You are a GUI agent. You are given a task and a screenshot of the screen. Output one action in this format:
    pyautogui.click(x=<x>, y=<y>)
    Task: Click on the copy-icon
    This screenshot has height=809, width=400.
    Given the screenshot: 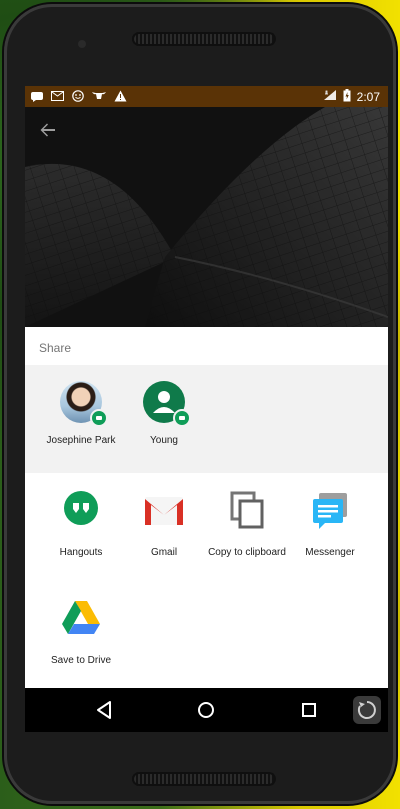 What is the action you would take?
    pyautogui.click(x=247, y=510)
    